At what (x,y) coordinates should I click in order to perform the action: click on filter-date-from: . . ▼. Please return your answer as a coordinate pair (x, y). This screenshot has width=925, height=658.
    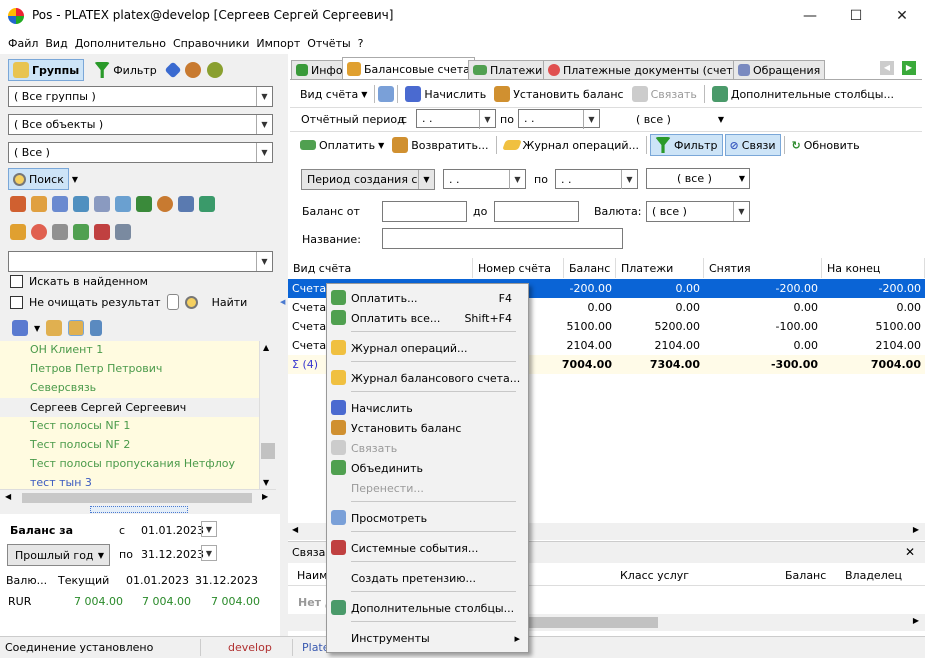
    Looking at the image, I should click on (484, 179).